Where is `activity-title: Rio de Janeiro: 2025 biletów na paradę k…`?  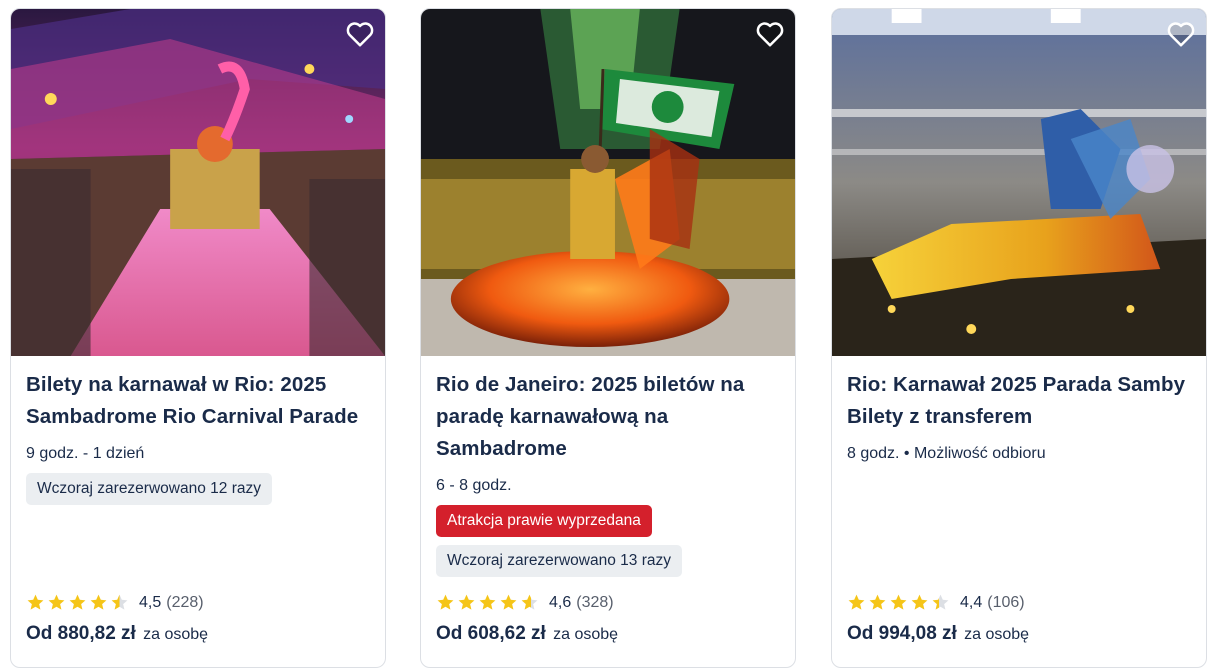 activity-title: Rio de Janeiro: 2025 biletów na paradę k… is located at coordinates (607, 417).